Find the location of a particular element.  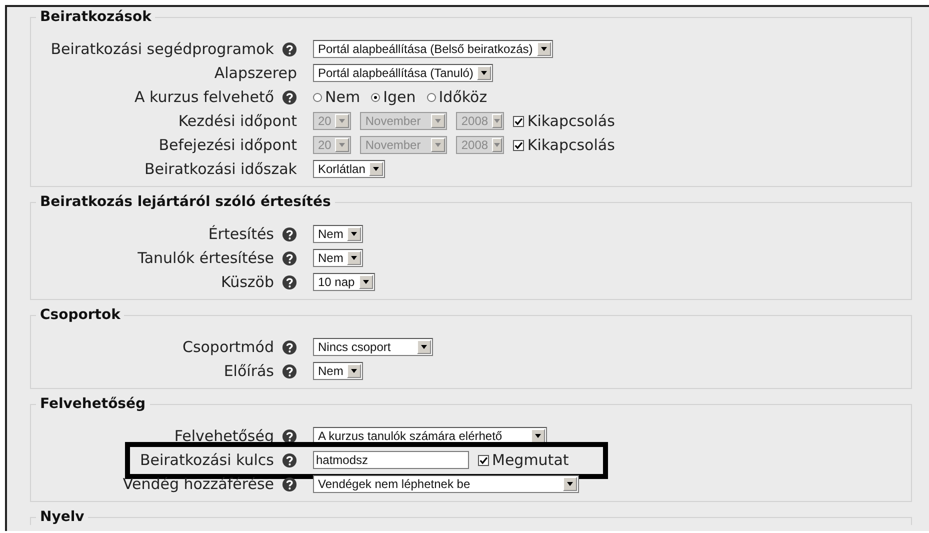

section-title: Nyelv is located at coordinates (62, 517).